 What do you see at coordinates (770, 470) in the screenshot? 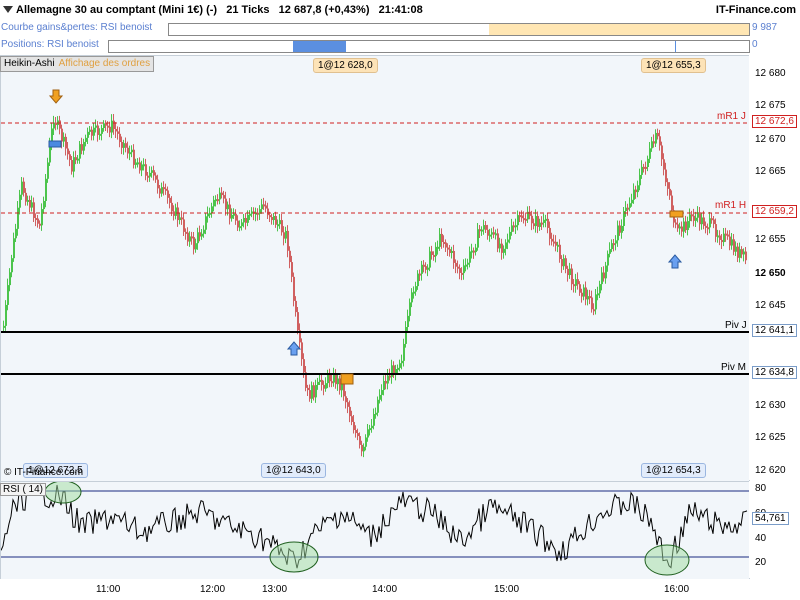
I see `price-tick: 12 620` at bounding box center [770, 470].